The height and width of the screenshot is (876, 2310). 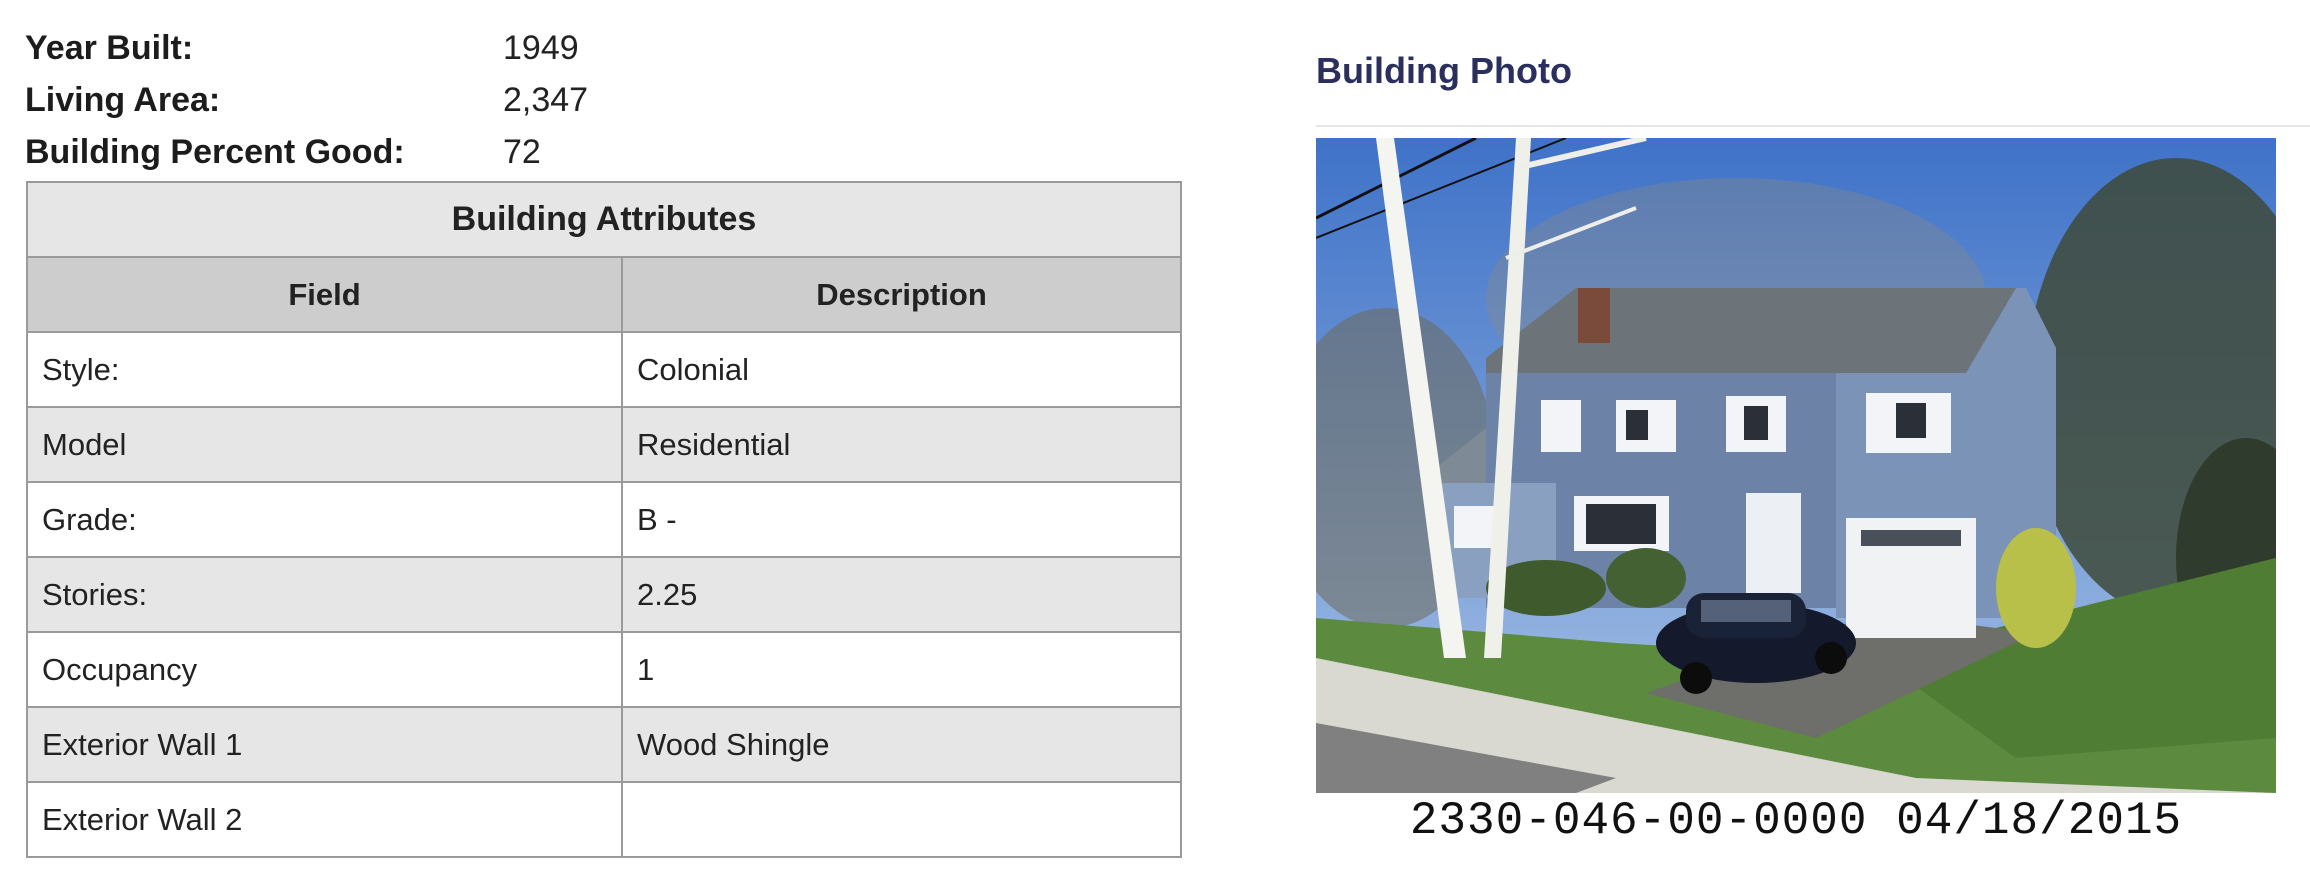 What do you see at coordinates (1796, 821) in the screenshot?
I see `photo-caption: 2330-046-00-0000 04/18/2015` at bounding box center [1796, 821].